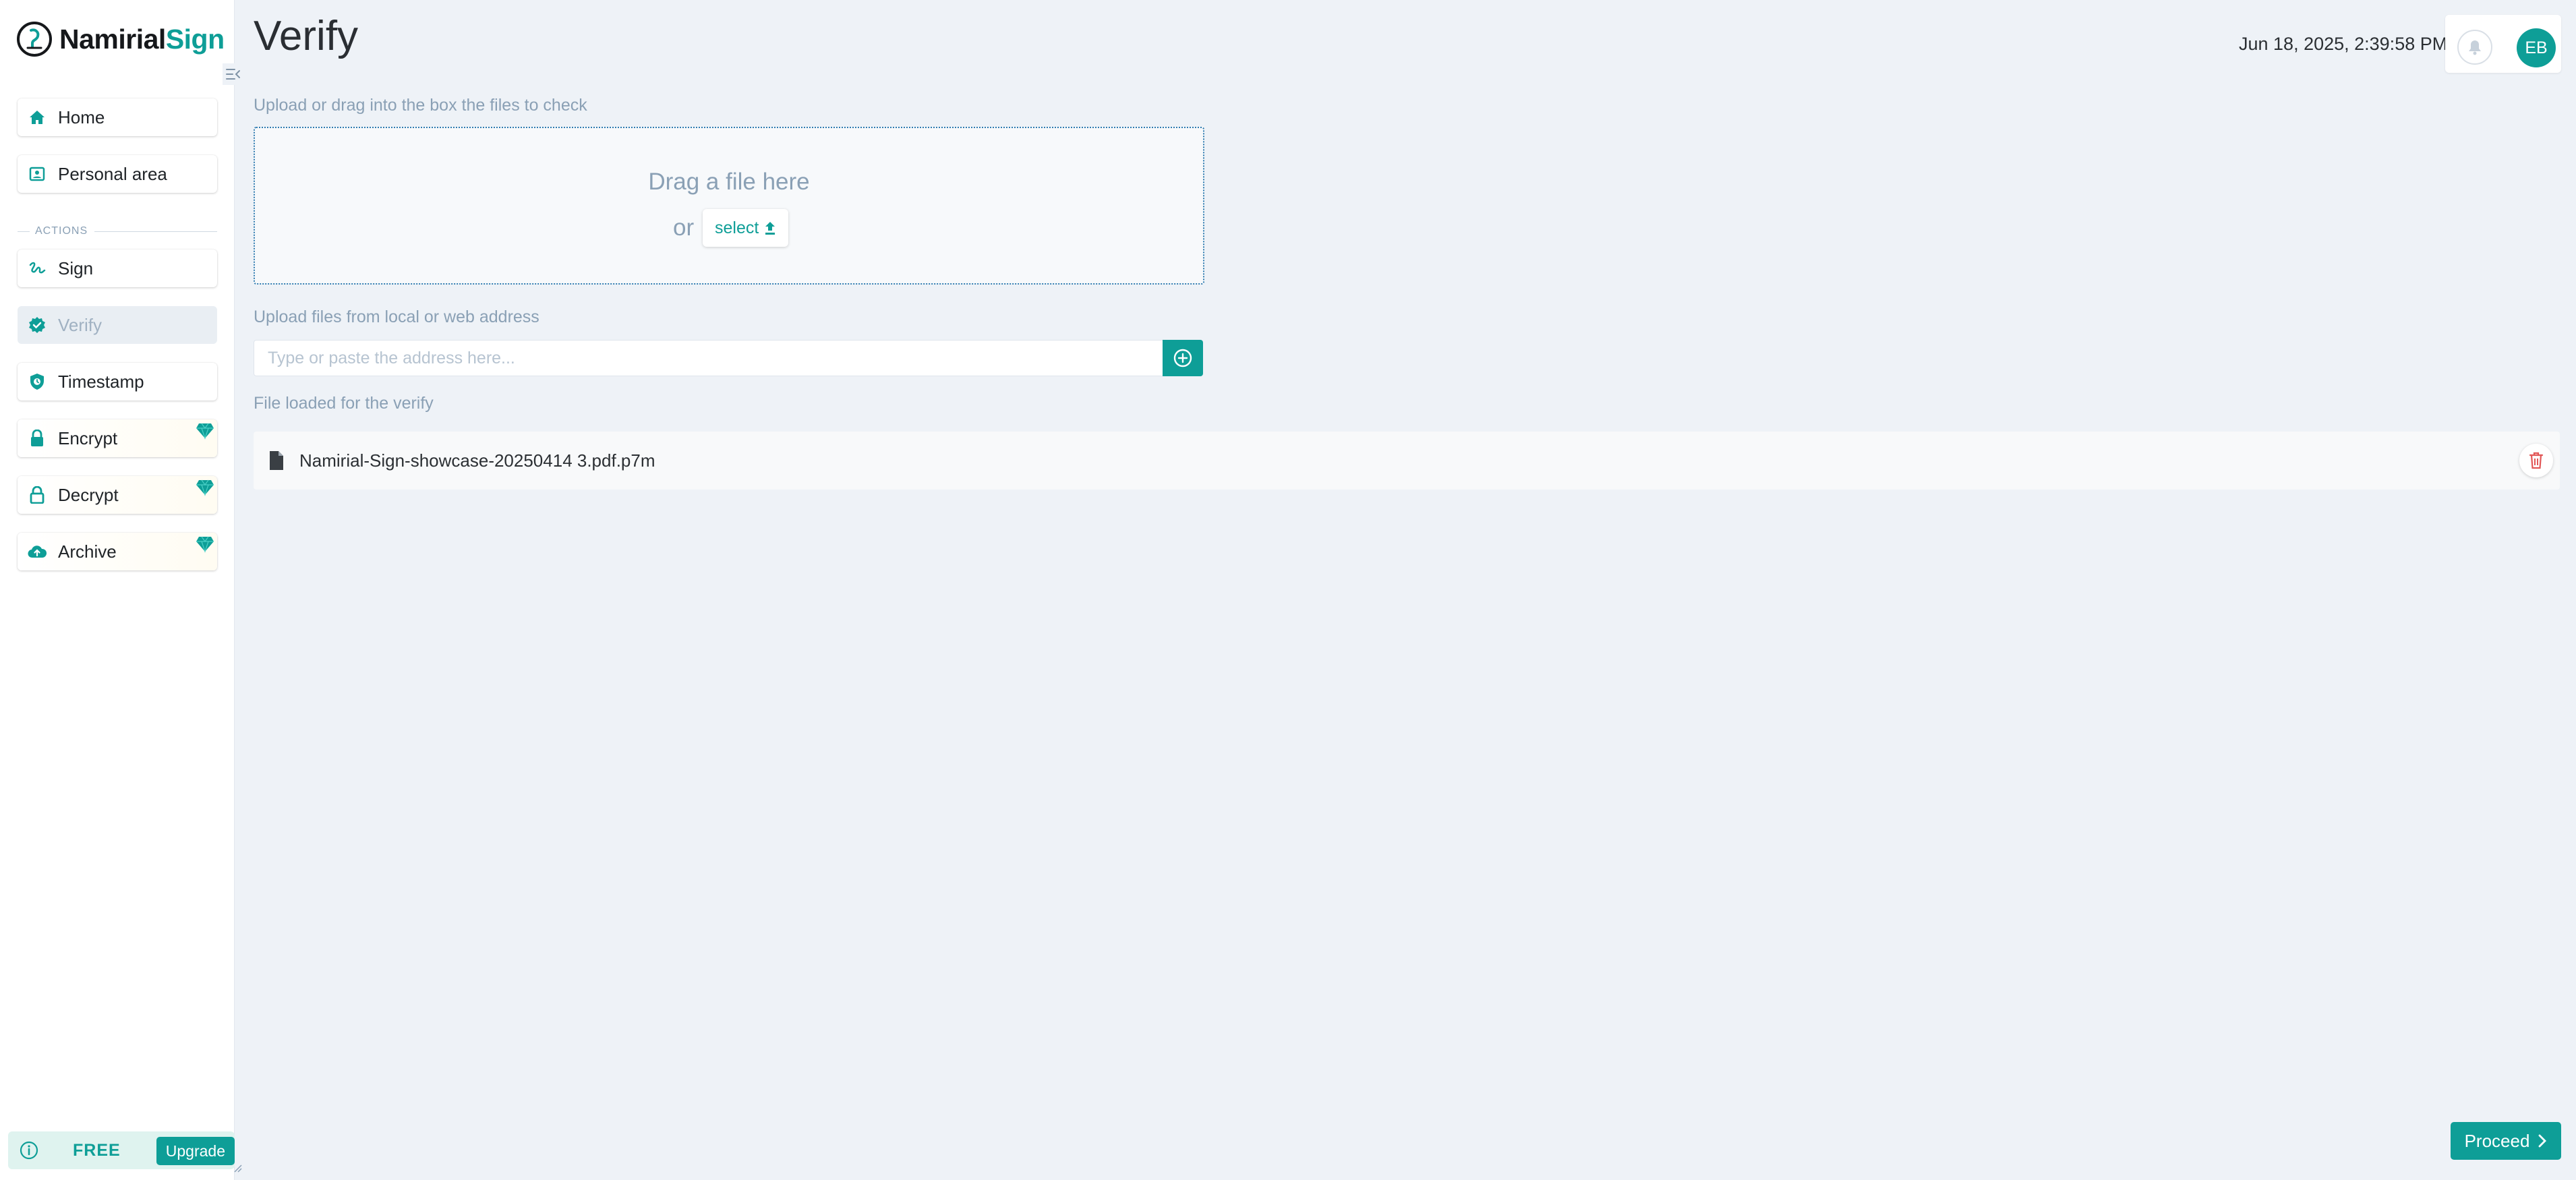 This screenshot has width=2576, height=1180. I want to click on collapse-sidebar-icon, so click(233, 74).